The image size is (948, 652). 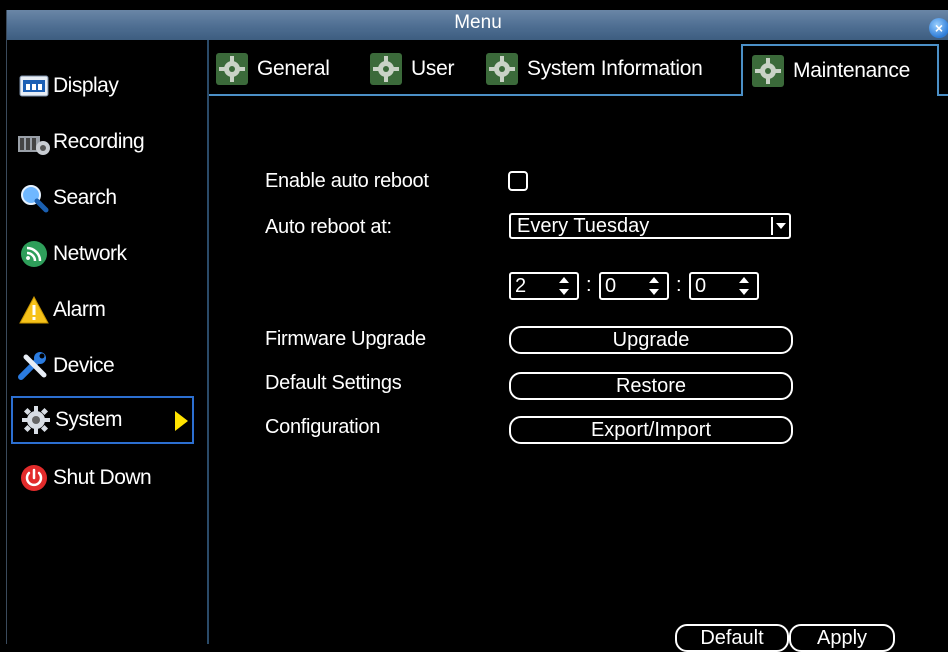 I want to click on reboot-schedule-select: Every Tuesday, so click(x=650, y=226).